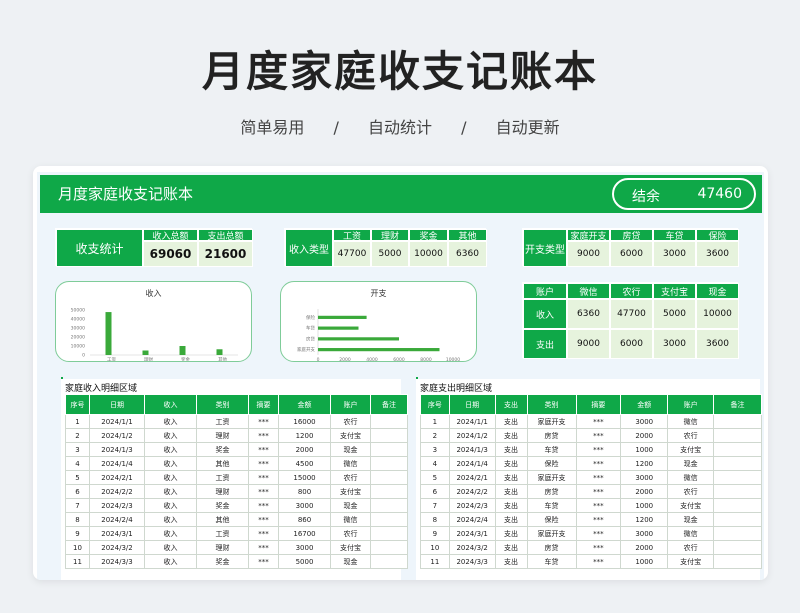  I want to click on income-cell: 860, so click(304, 519).